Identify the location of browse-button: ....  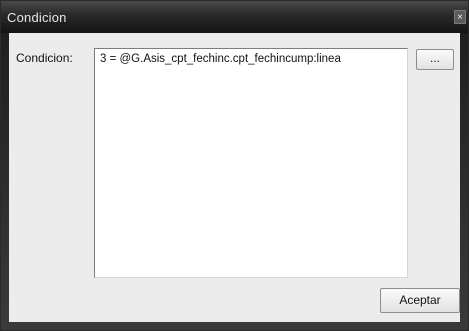
(435, 59).